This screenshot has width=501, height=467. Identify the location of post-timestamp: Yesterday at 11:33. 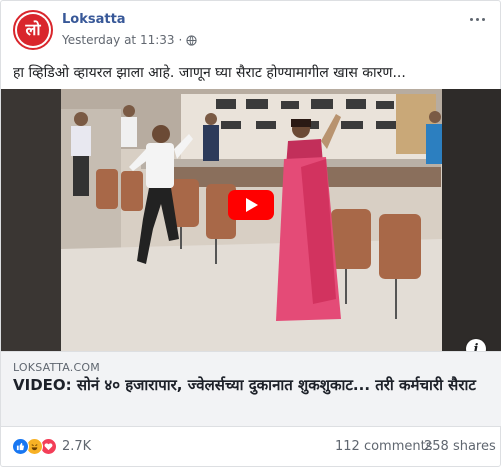
(118, 40).